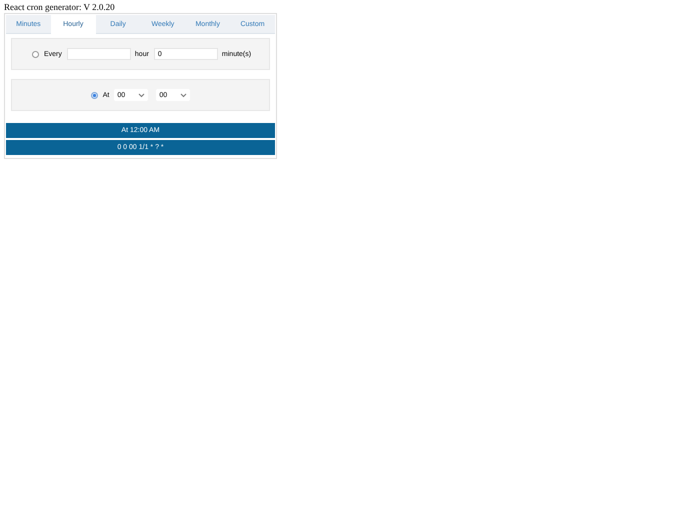 The image size is (688, 512). I want to click on app-title: React cron generator: V 2.0.20, so click(60, 7).